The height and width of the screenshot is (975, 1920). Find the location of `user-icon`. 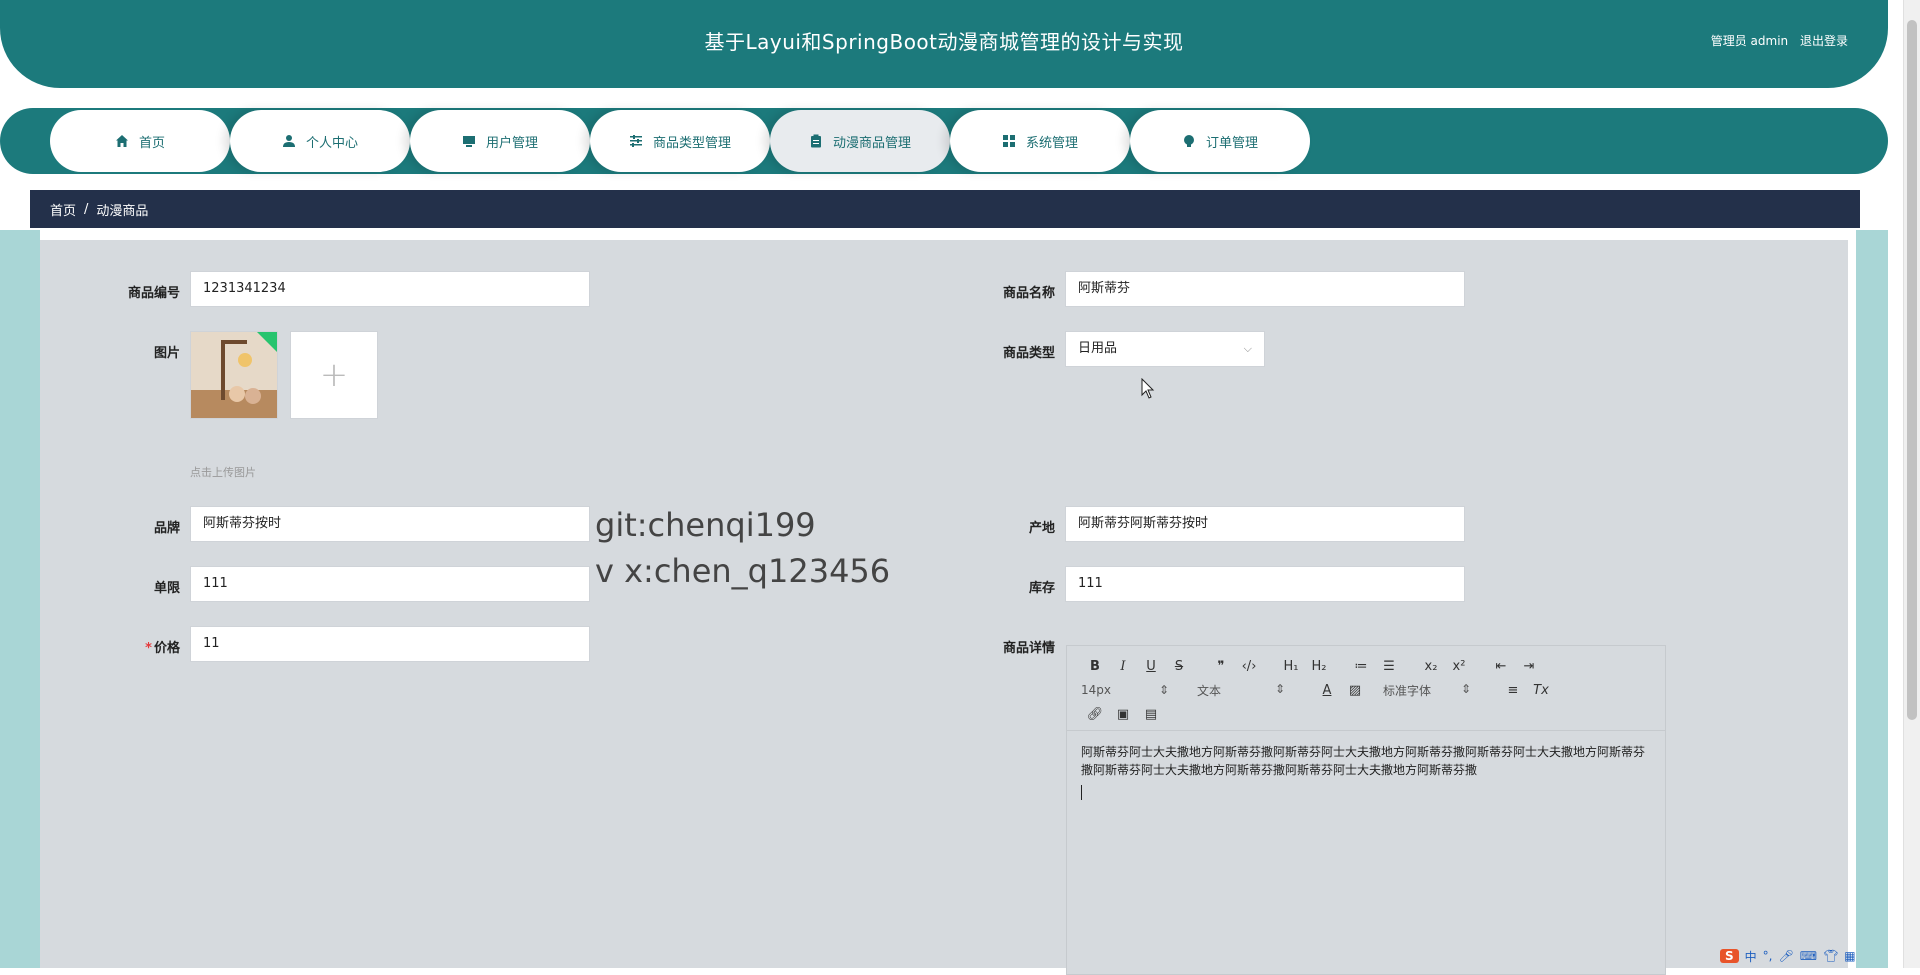

user-icon is located at coordinates (288, 141).